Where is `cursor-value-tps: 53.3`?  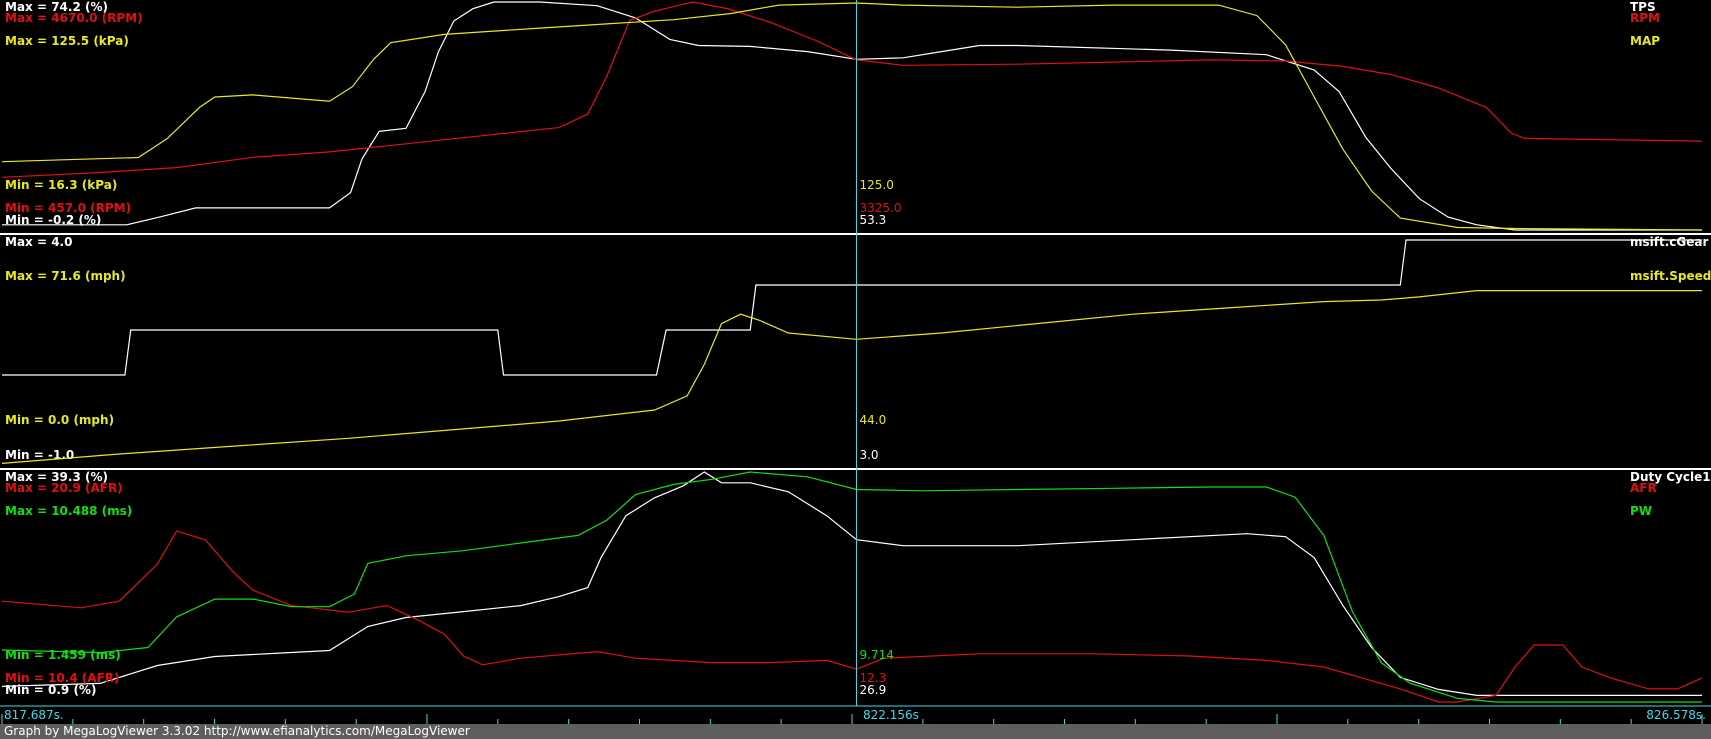
cursor-value-tps: 53.3 is located at coordinates (872, 220).